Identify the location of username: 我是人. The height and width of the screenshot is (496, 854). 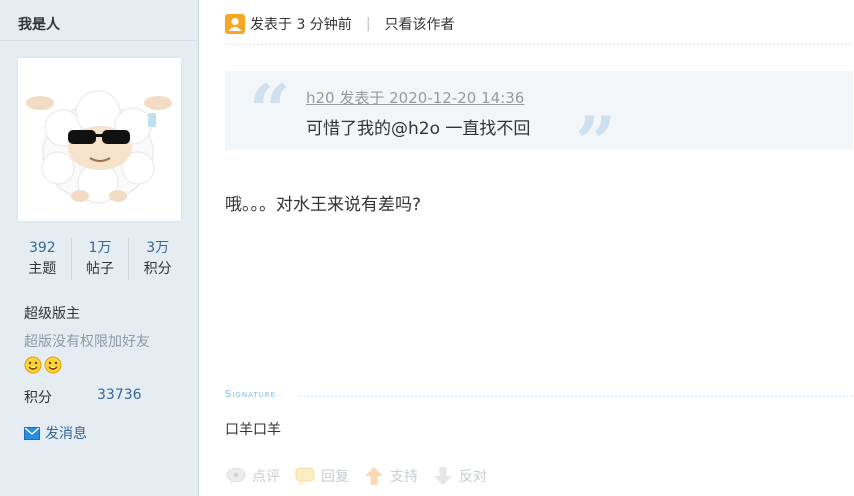
(39, 24).